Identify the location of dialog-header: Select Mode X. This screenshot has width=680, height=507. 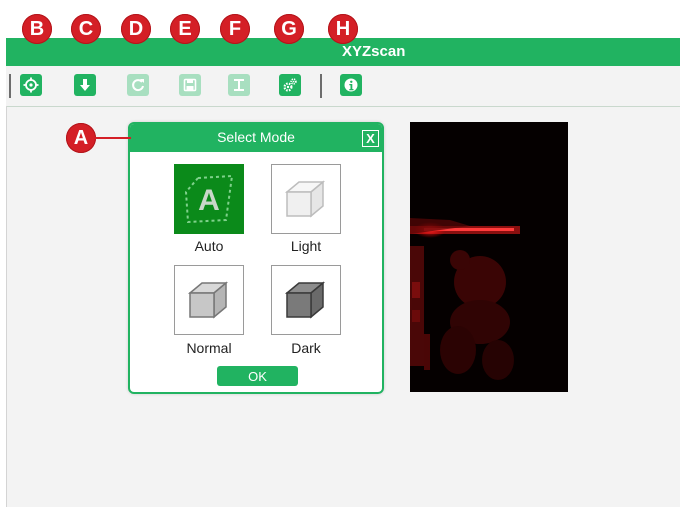
(256, 138).